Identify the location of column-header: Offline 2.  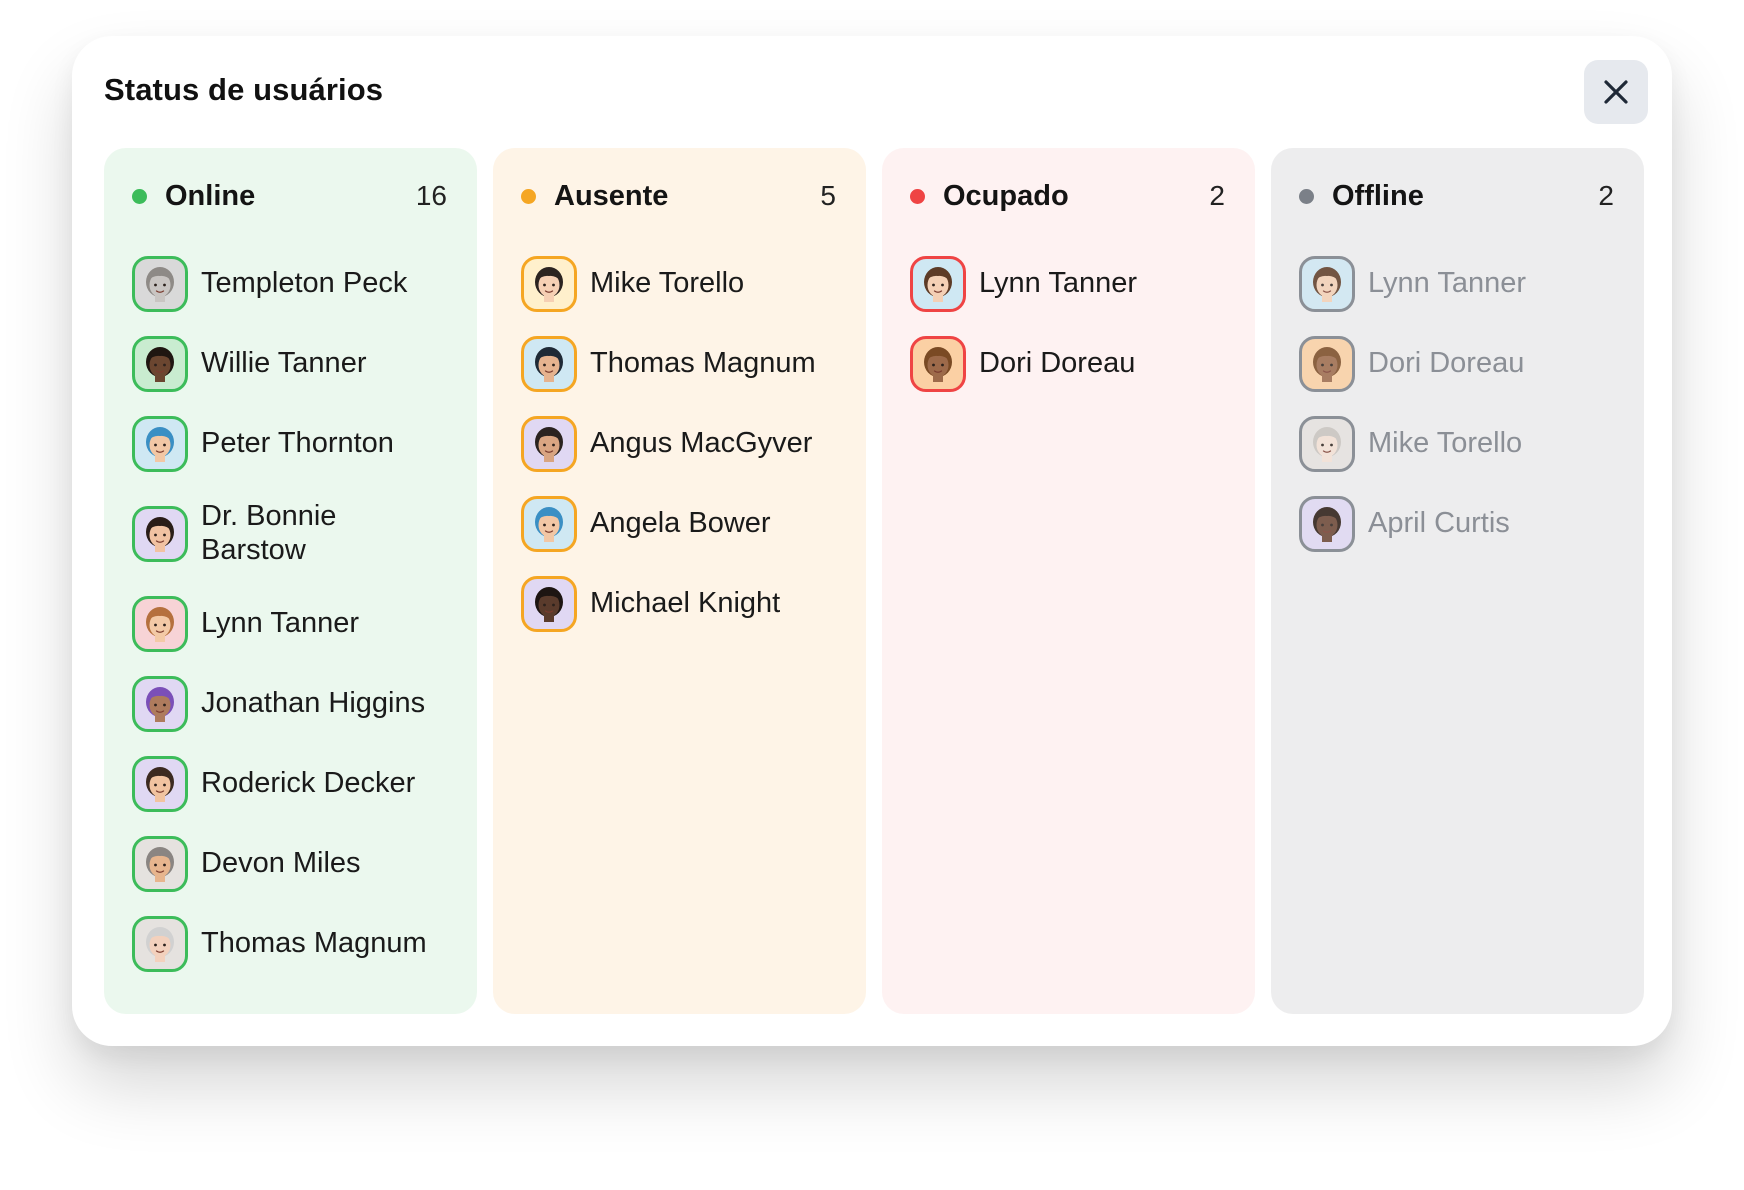
(1456, 196).